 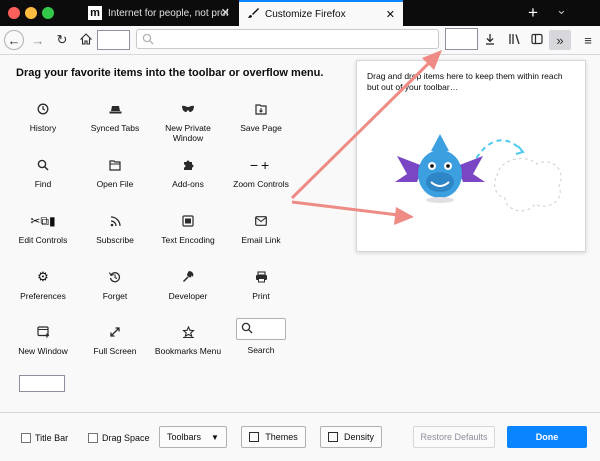 I want to click on density-button: Density, so click(x=351, y=437).